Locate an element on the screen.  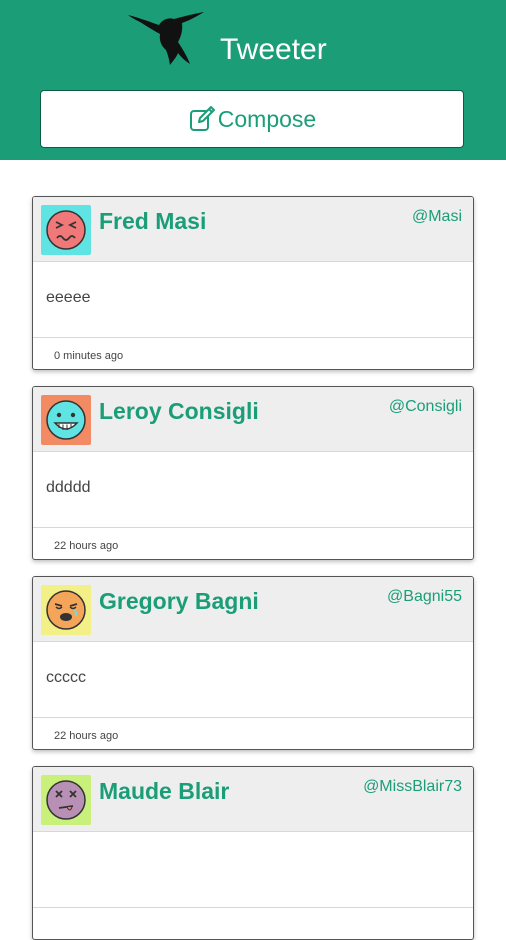
tweet-author-handle: @Masi is located at coordinates (436, 216).